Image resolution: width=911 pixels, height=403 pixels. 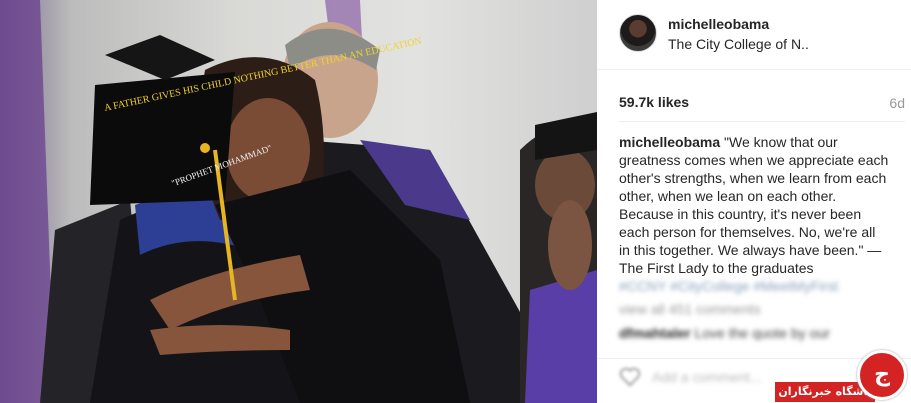 I want to click on location-link: The City College of N.., so click(x=738, y=44).